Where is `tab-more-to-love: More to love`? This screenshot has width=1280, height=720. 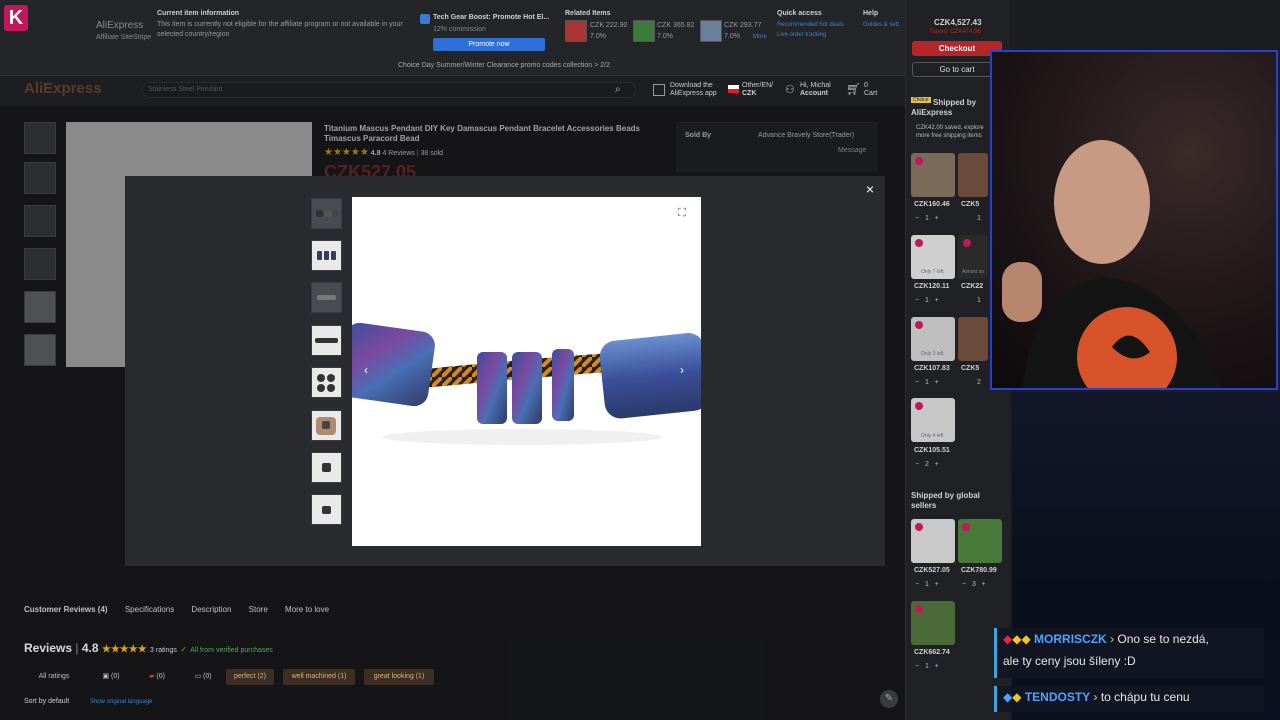
tab-more-to-love: More to love is located at coordinates (307, 609).